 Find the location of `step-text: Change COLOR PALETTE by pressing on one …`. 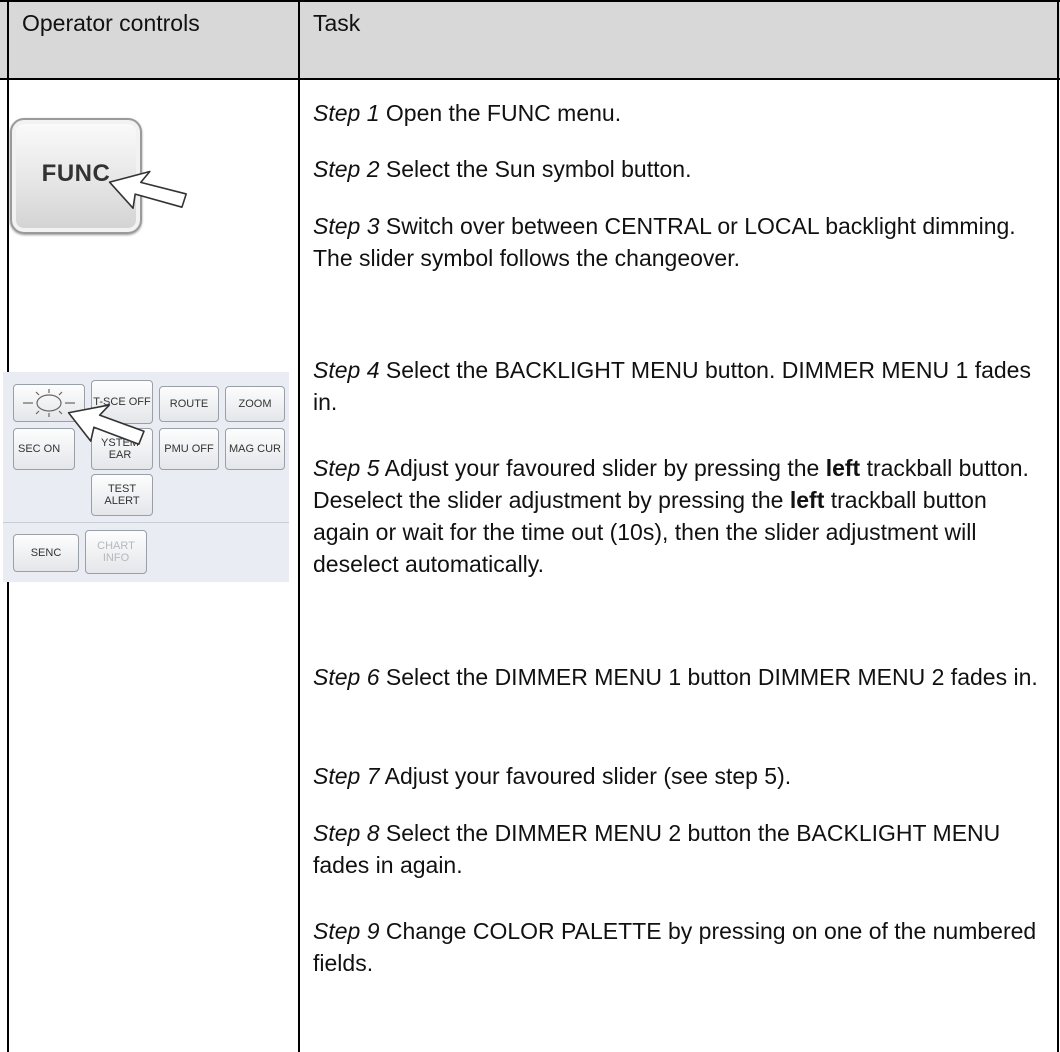

step-text: Change COLOR PALETTE by pressing on one … is located at coordinates (675, 947).